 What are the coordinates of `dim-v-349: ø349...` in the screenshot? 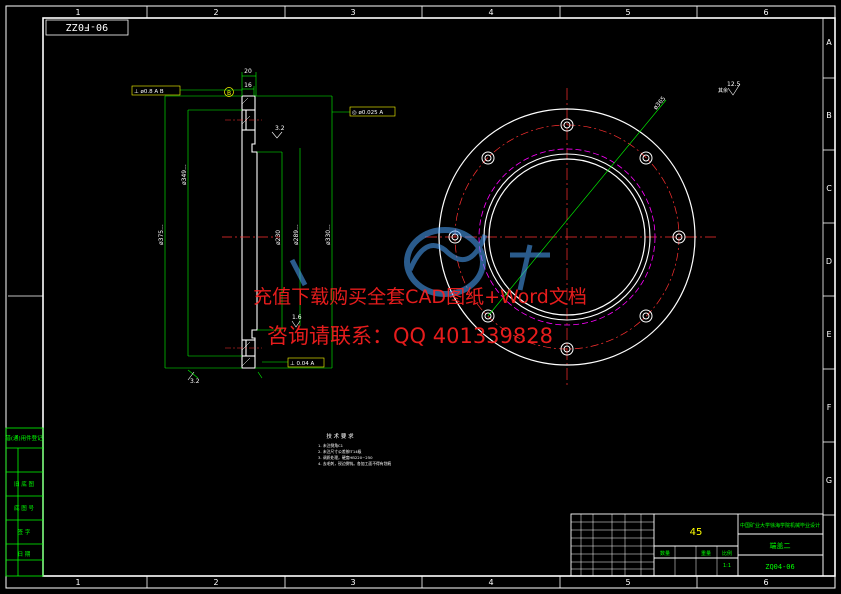 It's located at (184, 174).